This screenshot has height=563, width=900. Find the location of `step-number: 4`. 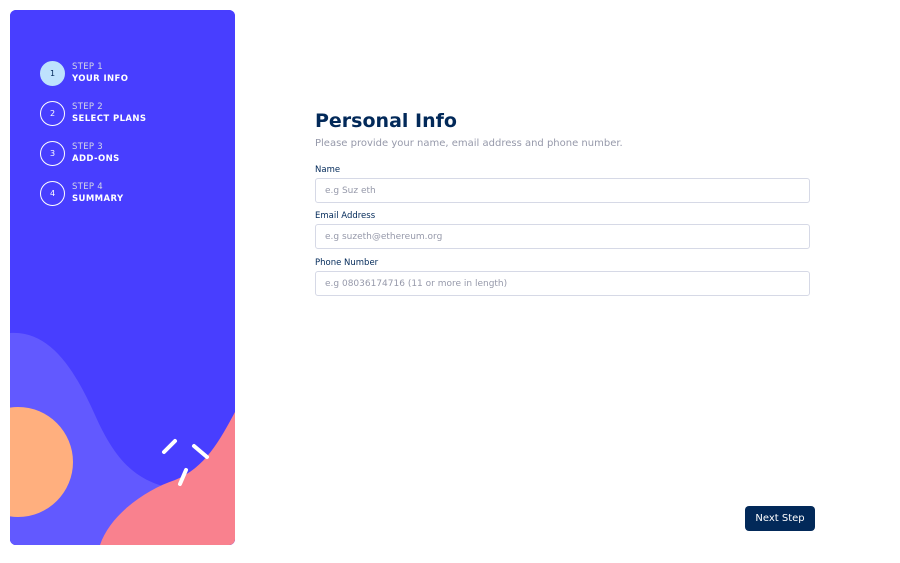

step-number: 4 is located at coordinates (52, 193).